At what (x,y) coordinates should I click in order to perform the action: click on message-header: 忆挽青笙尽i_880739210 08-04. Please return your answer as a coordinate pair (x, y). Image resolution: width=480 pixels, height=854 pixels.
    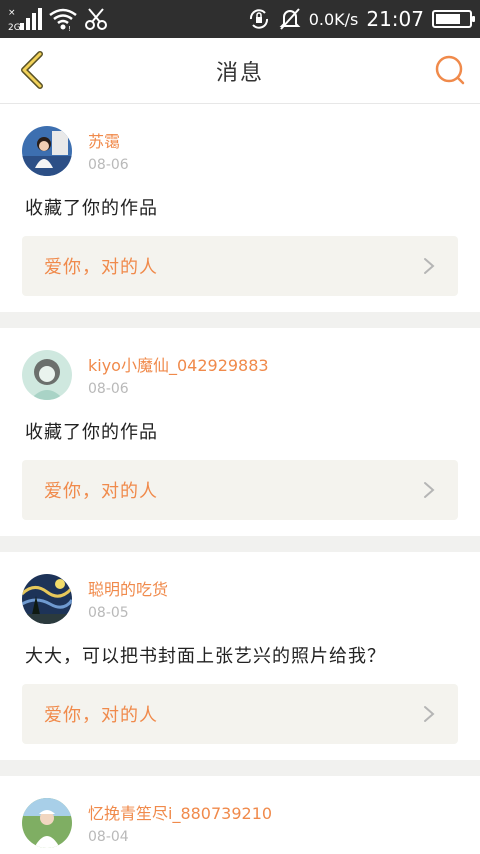
    Looking at the image, I should click on (240, 823).